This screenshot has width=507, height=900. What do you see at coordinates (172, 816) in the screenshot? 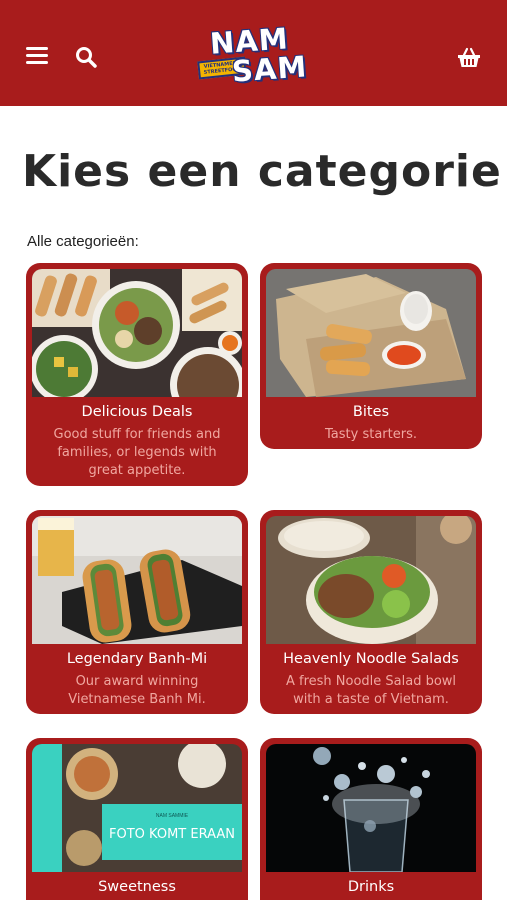
I see `sweetness-placeholder-small: NAM SAMMIE` at bounding box center [172, 816].